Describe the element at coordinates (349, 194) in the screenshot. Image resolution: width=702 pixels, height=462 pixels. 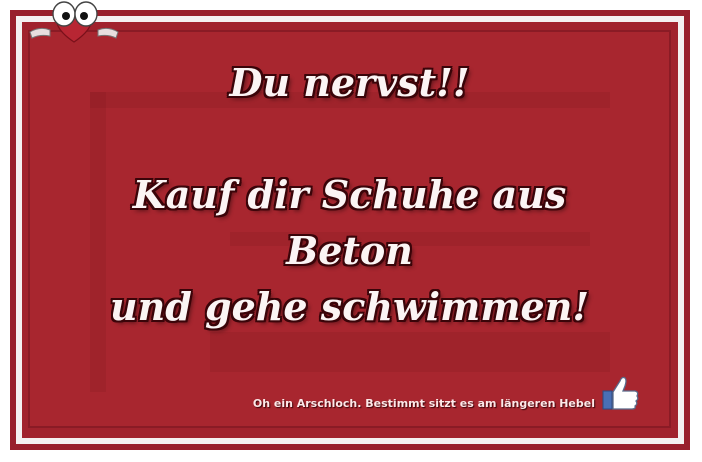
I see `message-line-1: Kauf dir Schuhe aus` at that location.